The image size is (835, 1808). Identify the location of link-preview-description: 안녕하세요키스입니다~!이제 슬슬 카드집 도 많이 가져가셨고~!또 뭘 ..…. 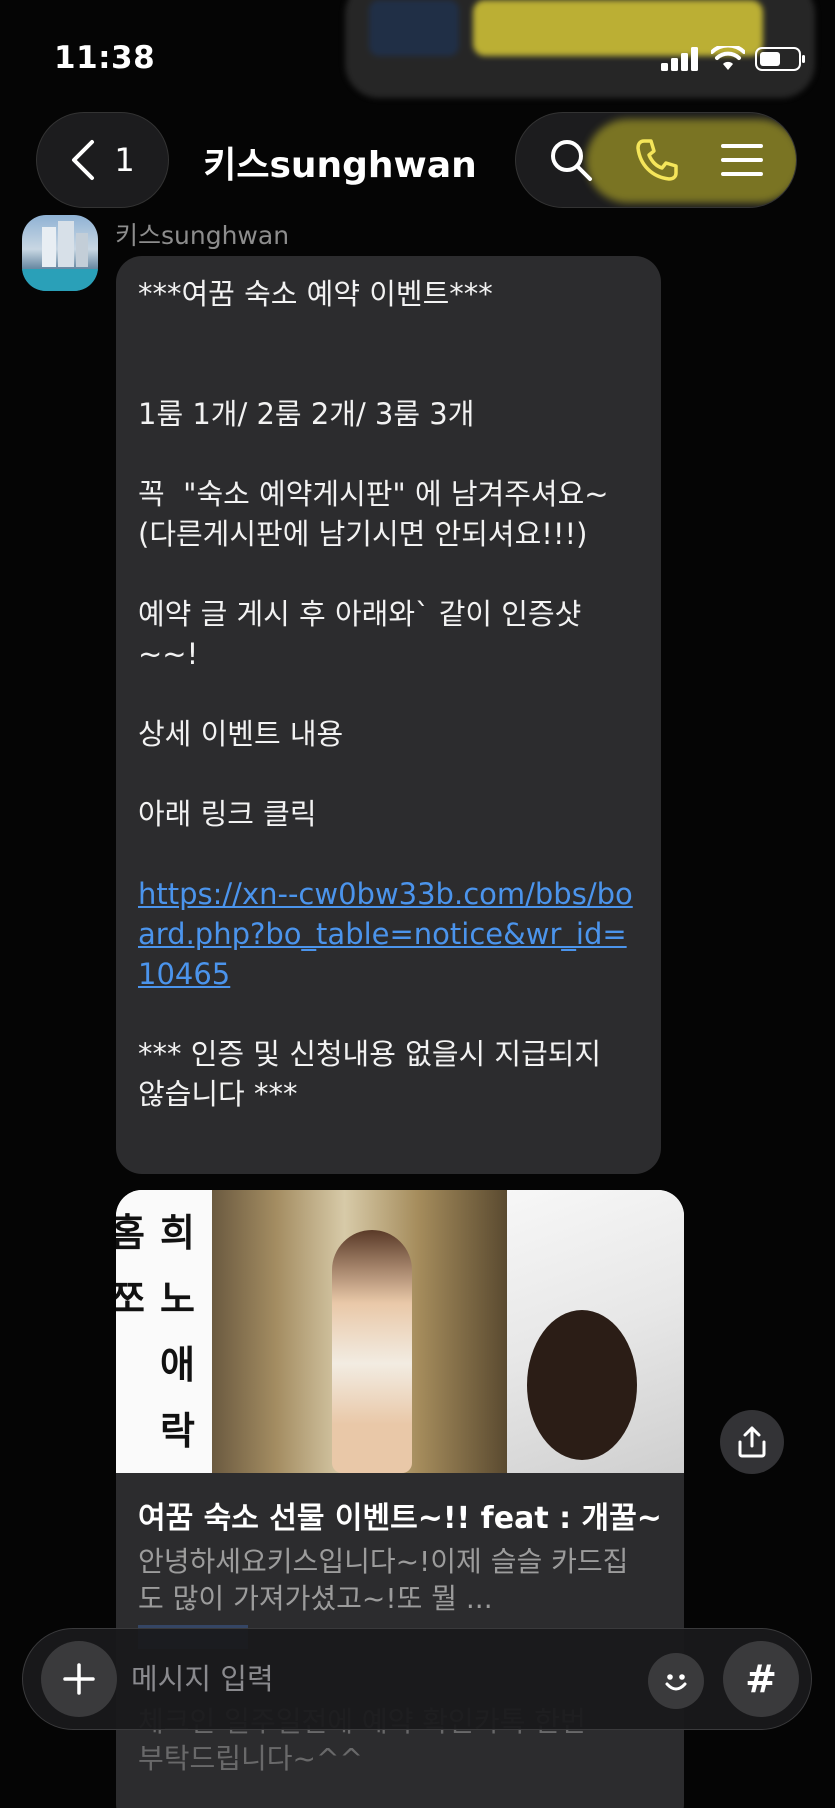
(383, 1580).